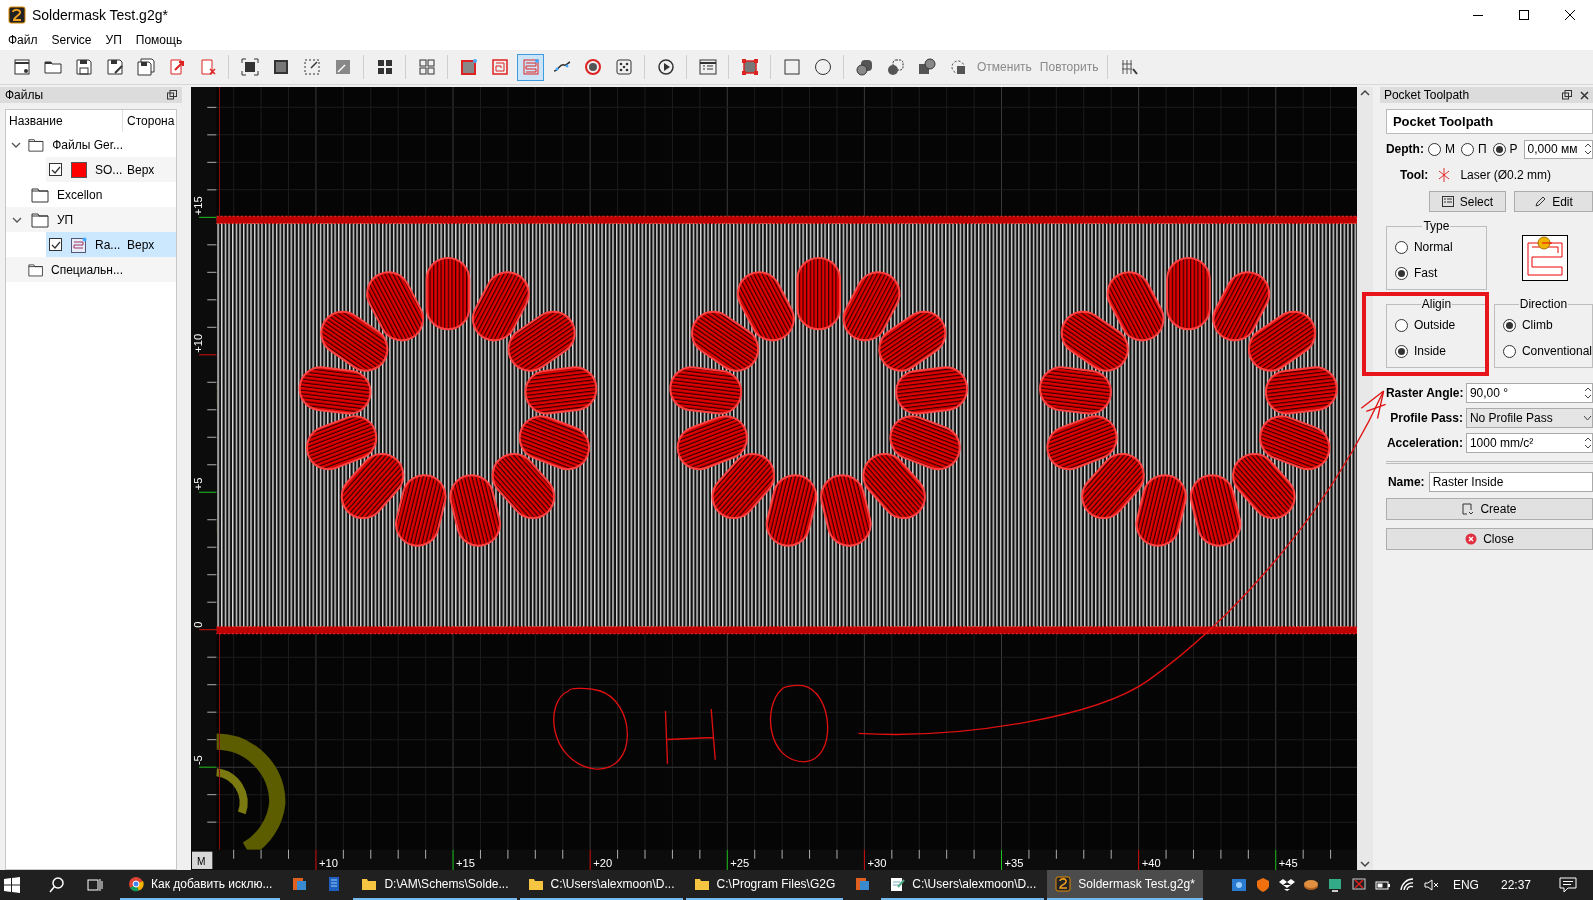 The image size is (1593, 900). What do you see at coordinates (113, 40) in the screenshot?
I see `menu-item: УП` at bounding box center [113, 40].